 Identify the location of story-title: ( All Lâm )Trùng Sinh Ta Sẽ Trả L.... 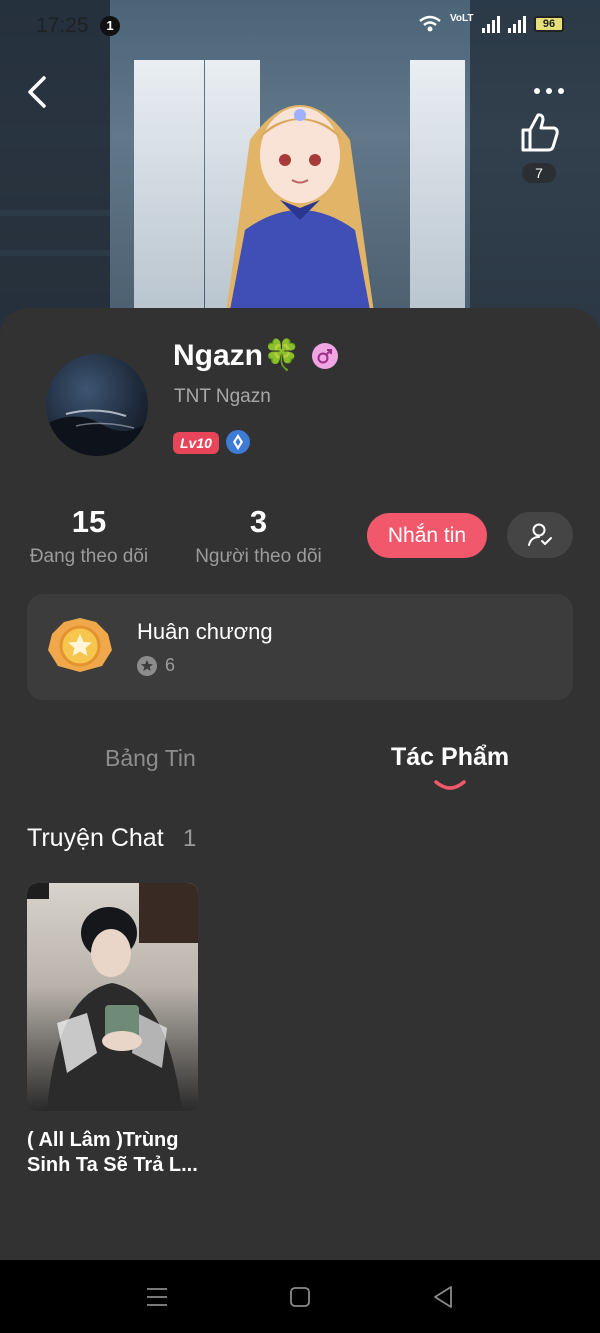
(117, 1153).